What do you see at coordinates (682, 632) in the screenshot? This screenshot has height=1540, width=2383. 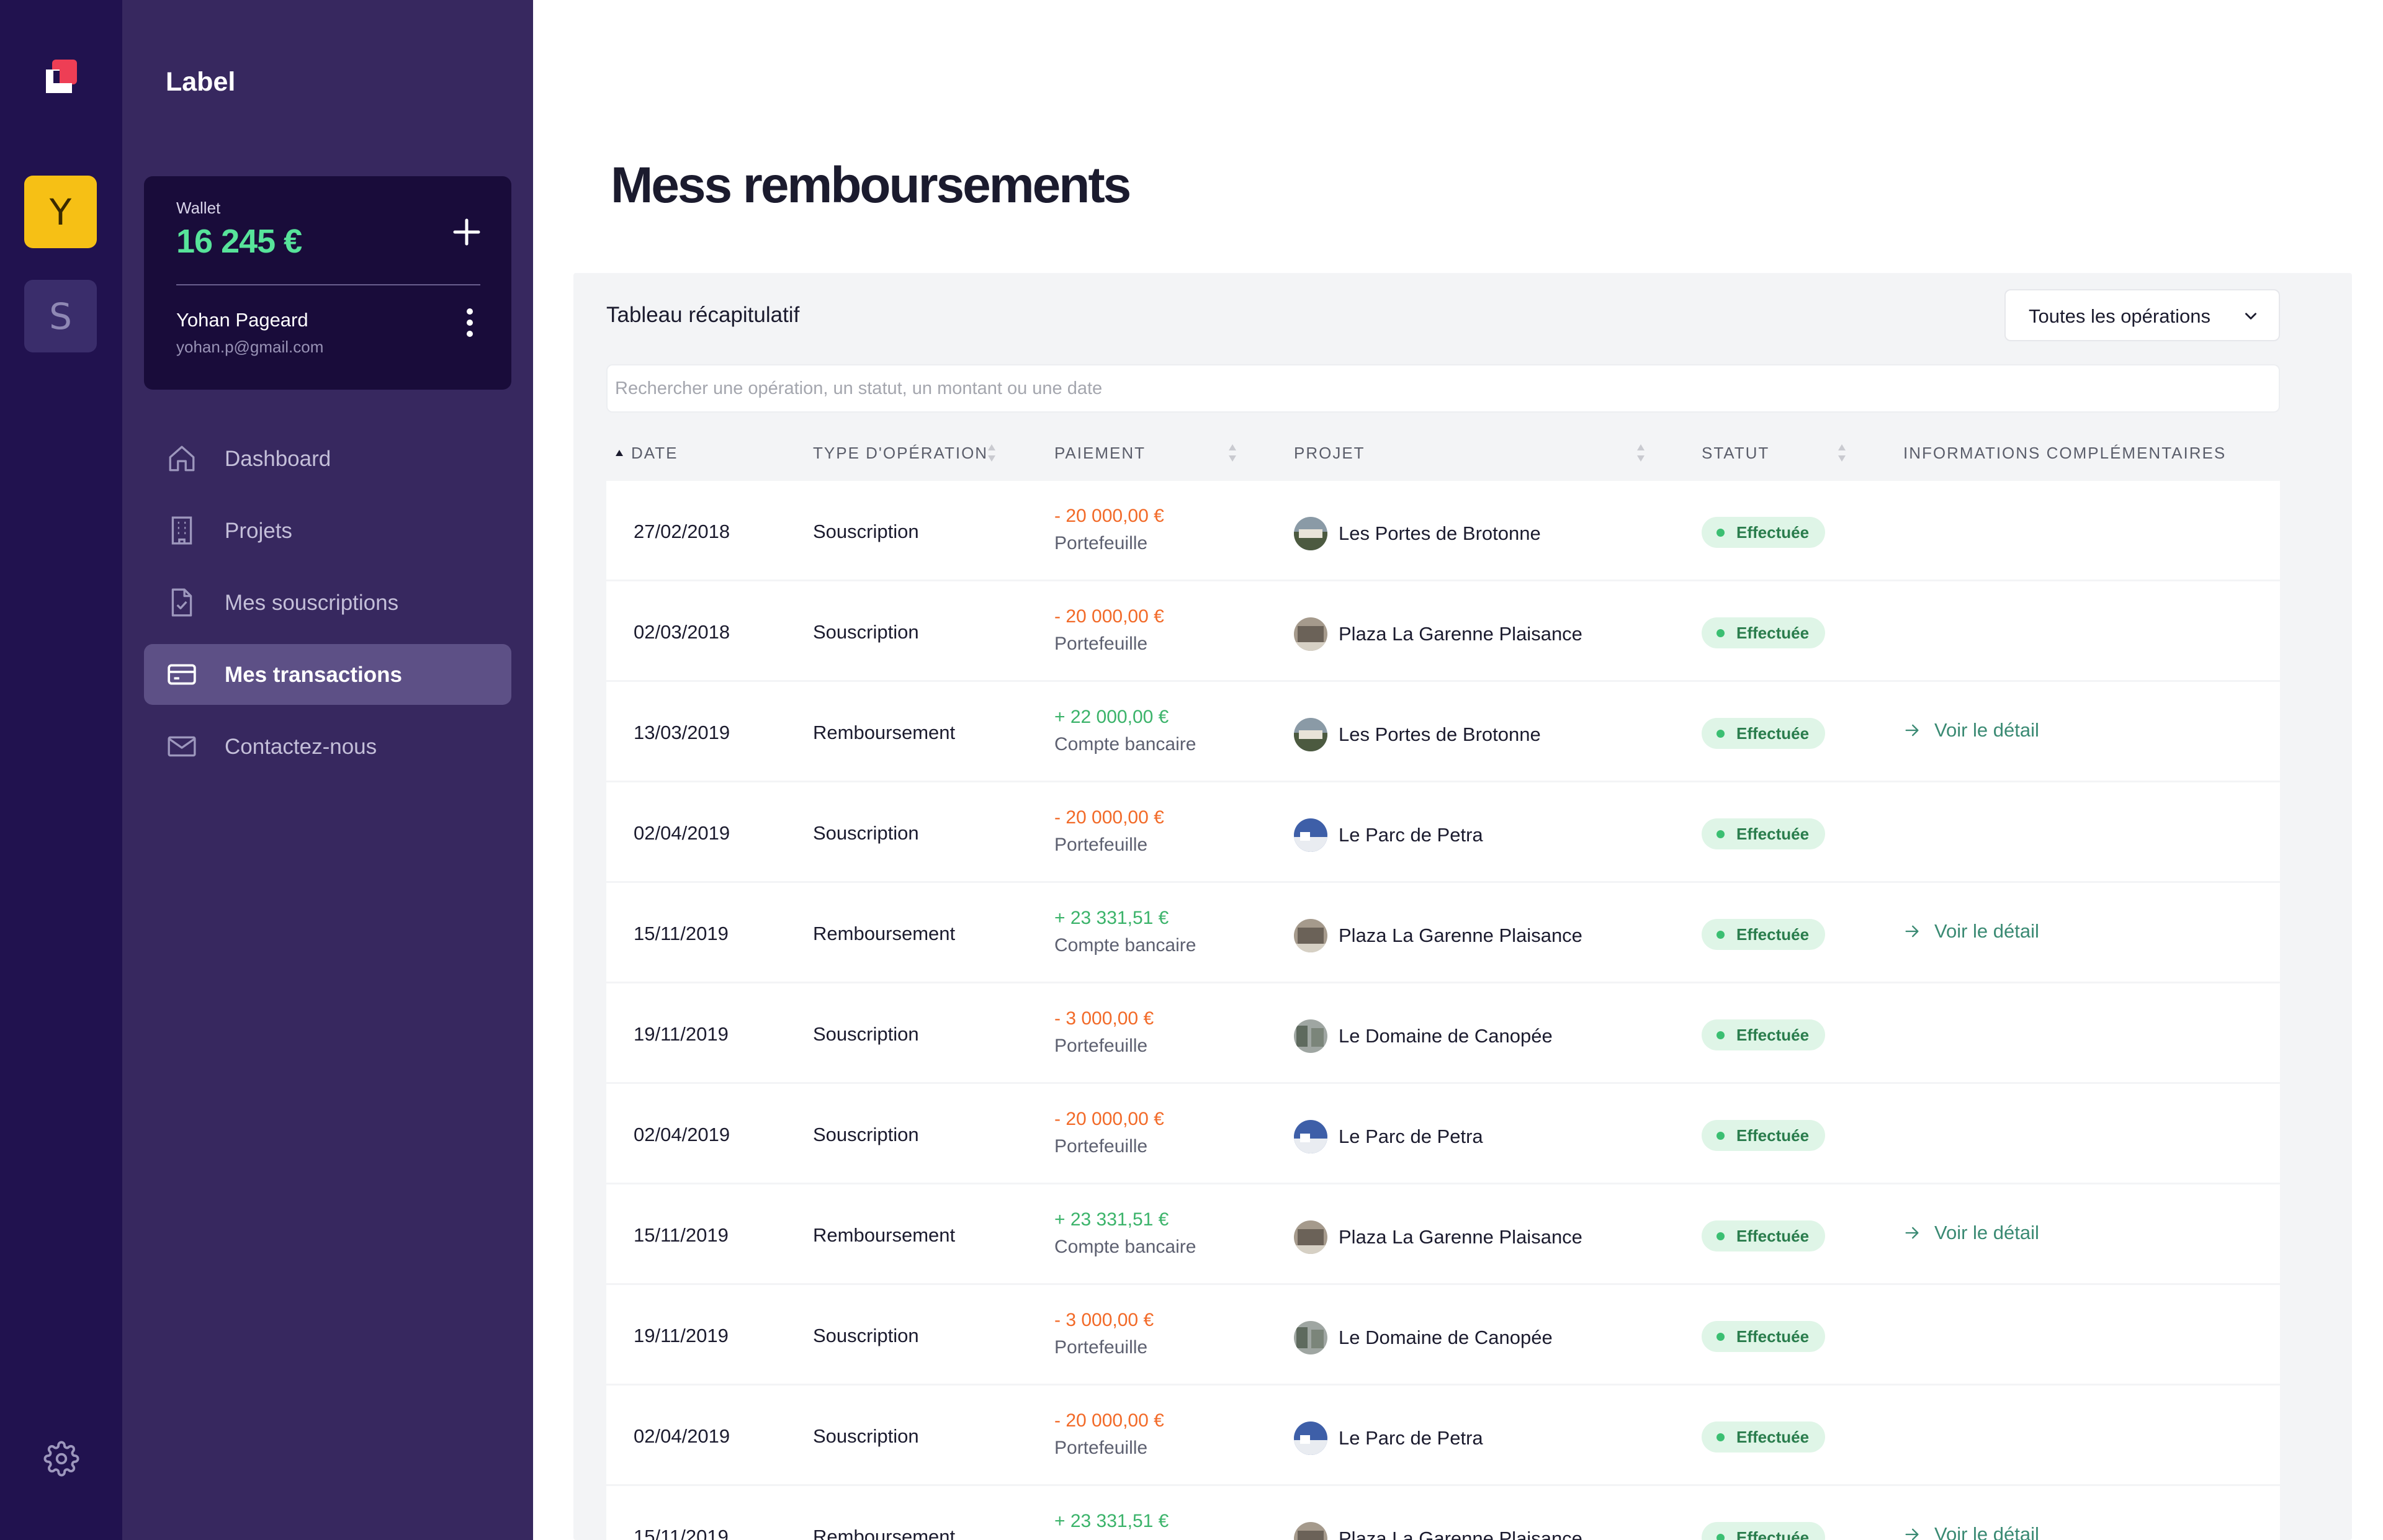 I see `date-cell: 02/03/2018` at bounding box center [682, 632].